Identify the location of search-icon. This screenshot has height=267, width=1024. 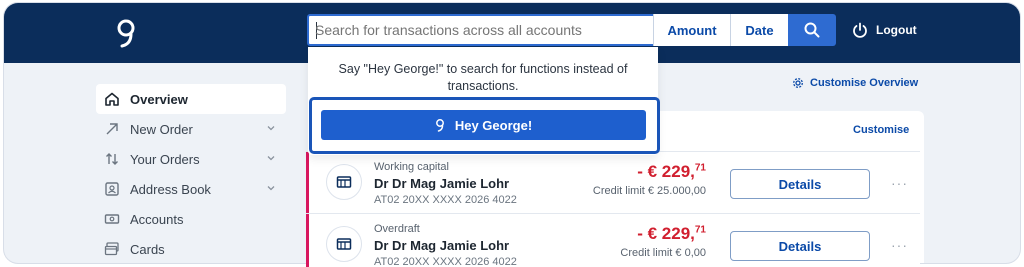
(812, 30).